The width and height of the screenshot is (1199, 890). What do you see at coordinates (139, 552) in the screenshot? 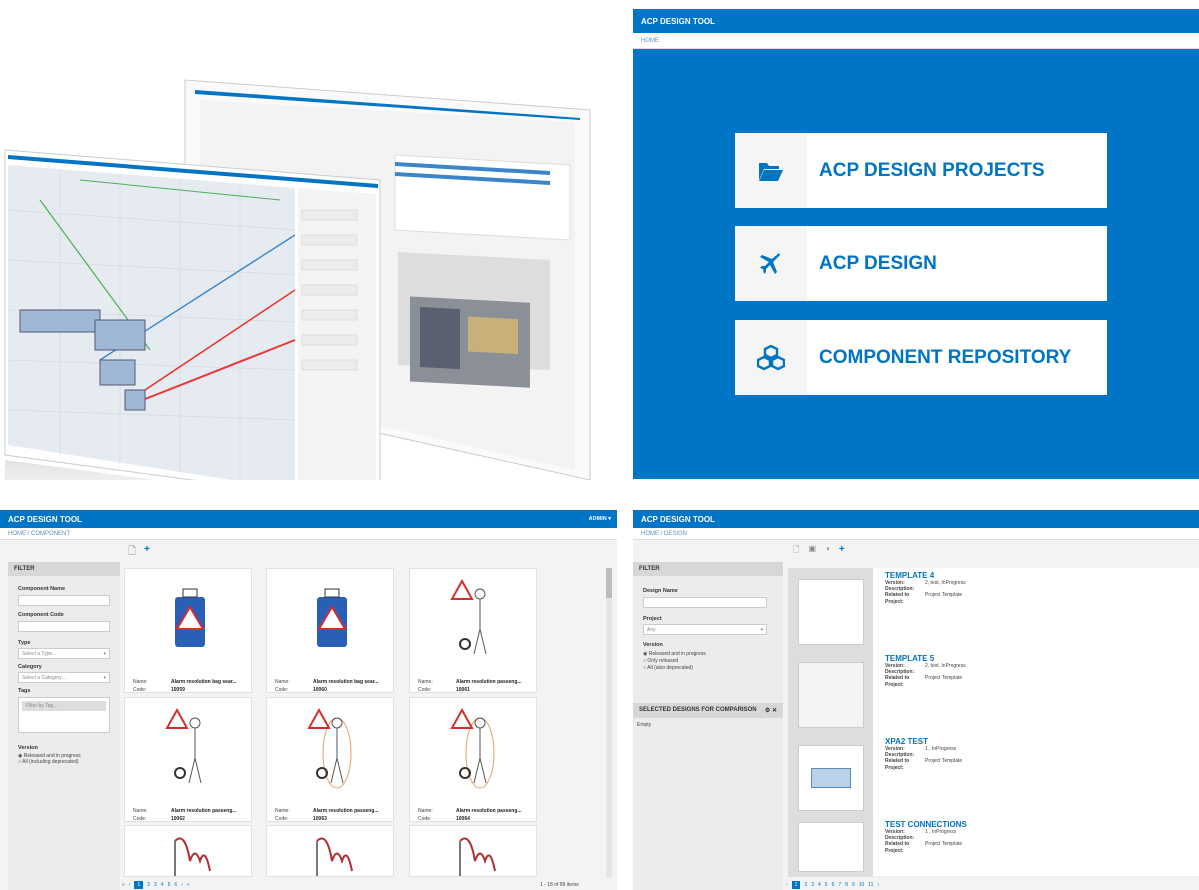
I see `toolbar: 🗋 +` at bounding box center [139, 552].